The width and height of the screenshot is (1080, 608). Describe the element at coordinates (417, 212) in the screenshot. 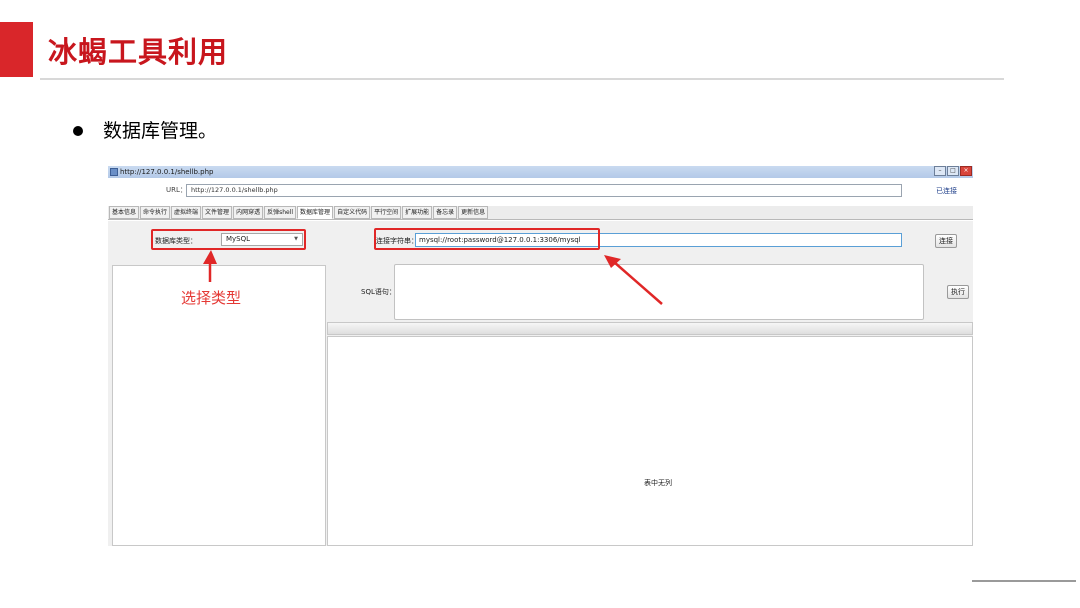

I see `tab-extensions: 扩展功能` at that location.